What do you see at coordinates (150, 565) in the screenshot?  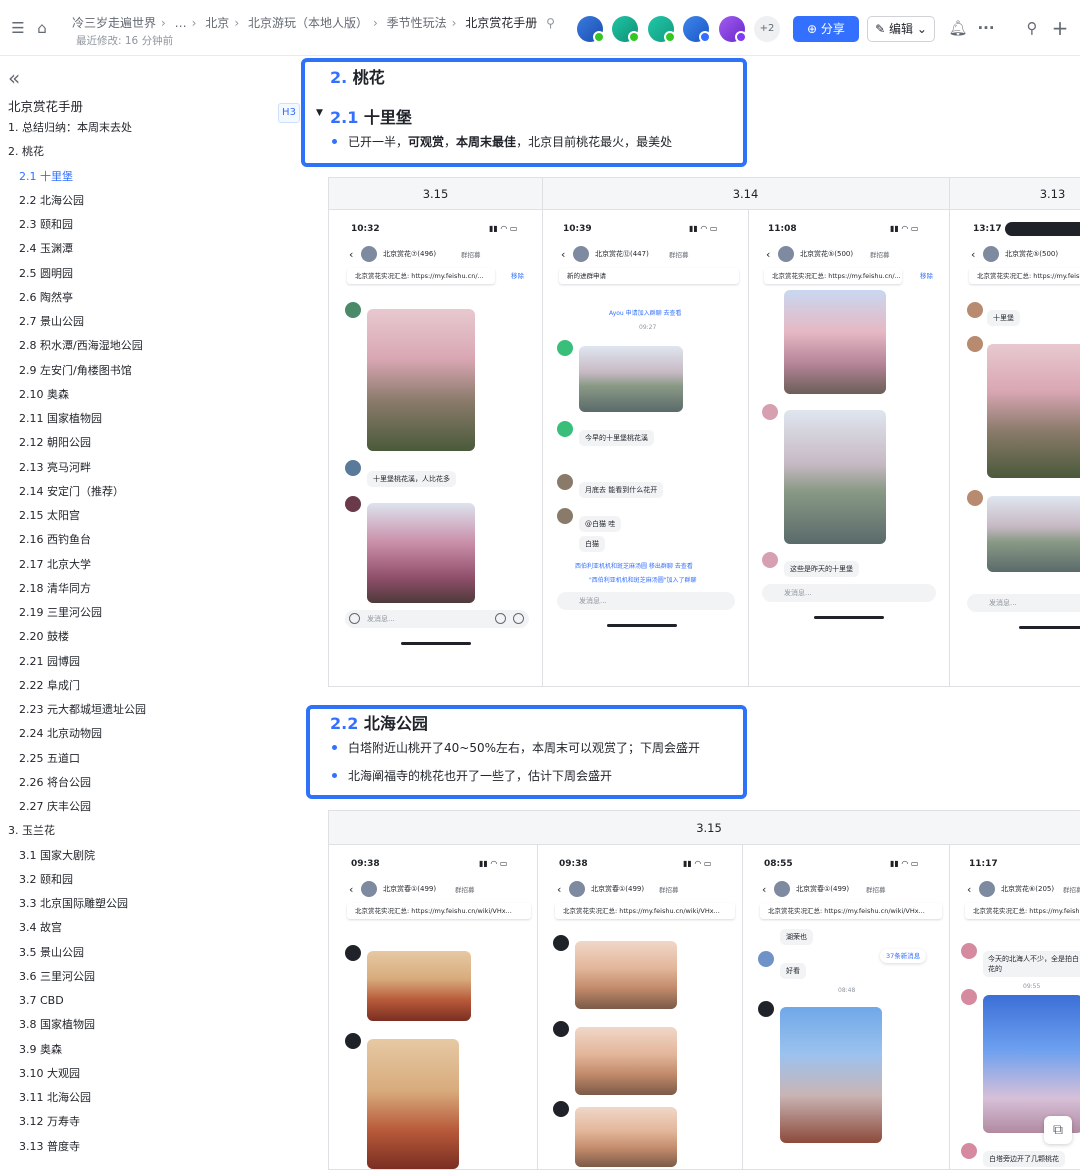 I see `outline-item: 2.17 北京大学` at bounding box center [150, 565].